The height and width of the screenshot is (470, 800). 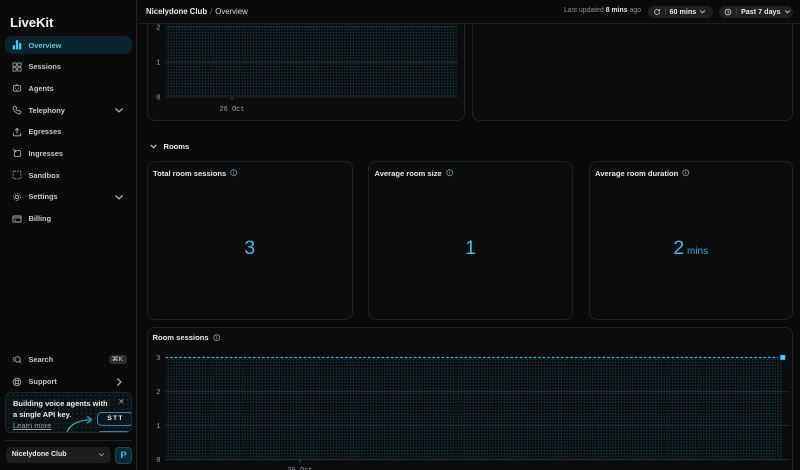 I want to click on svg-text: 3, so click(x=158, y=359).